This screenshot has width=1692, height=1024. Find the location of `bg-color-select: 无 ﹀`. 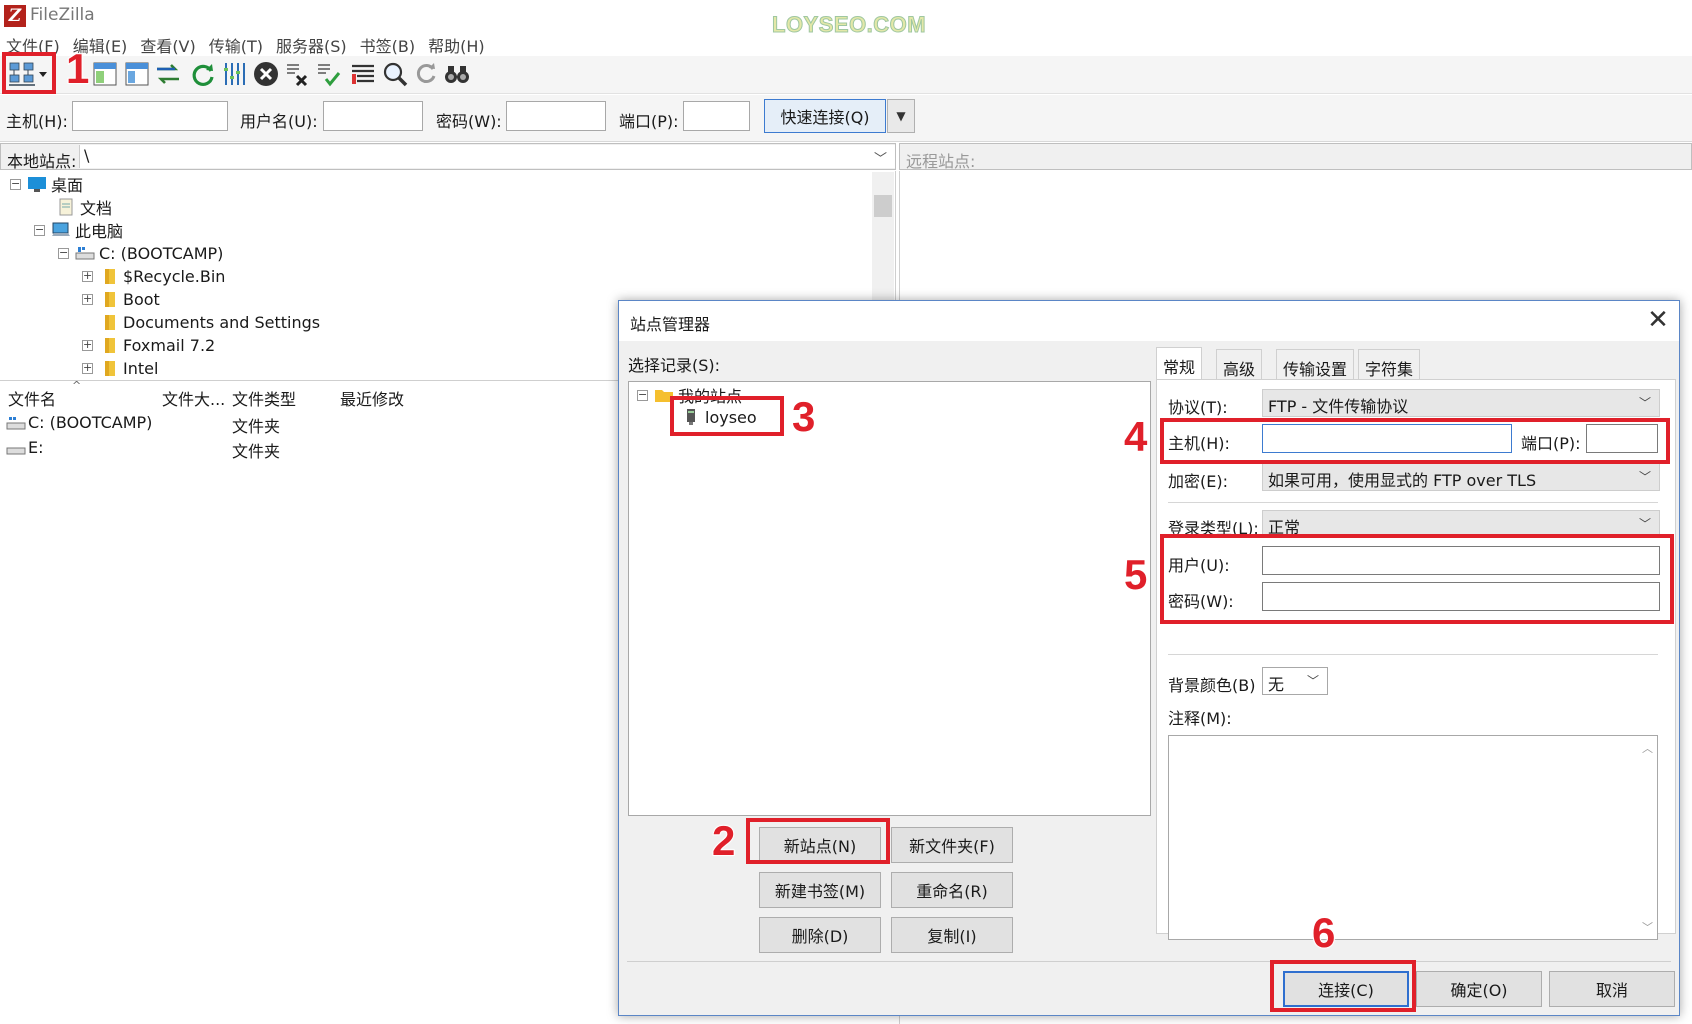

bg-color-select: 无 ﹀ is located at coordinates (1295, 681).